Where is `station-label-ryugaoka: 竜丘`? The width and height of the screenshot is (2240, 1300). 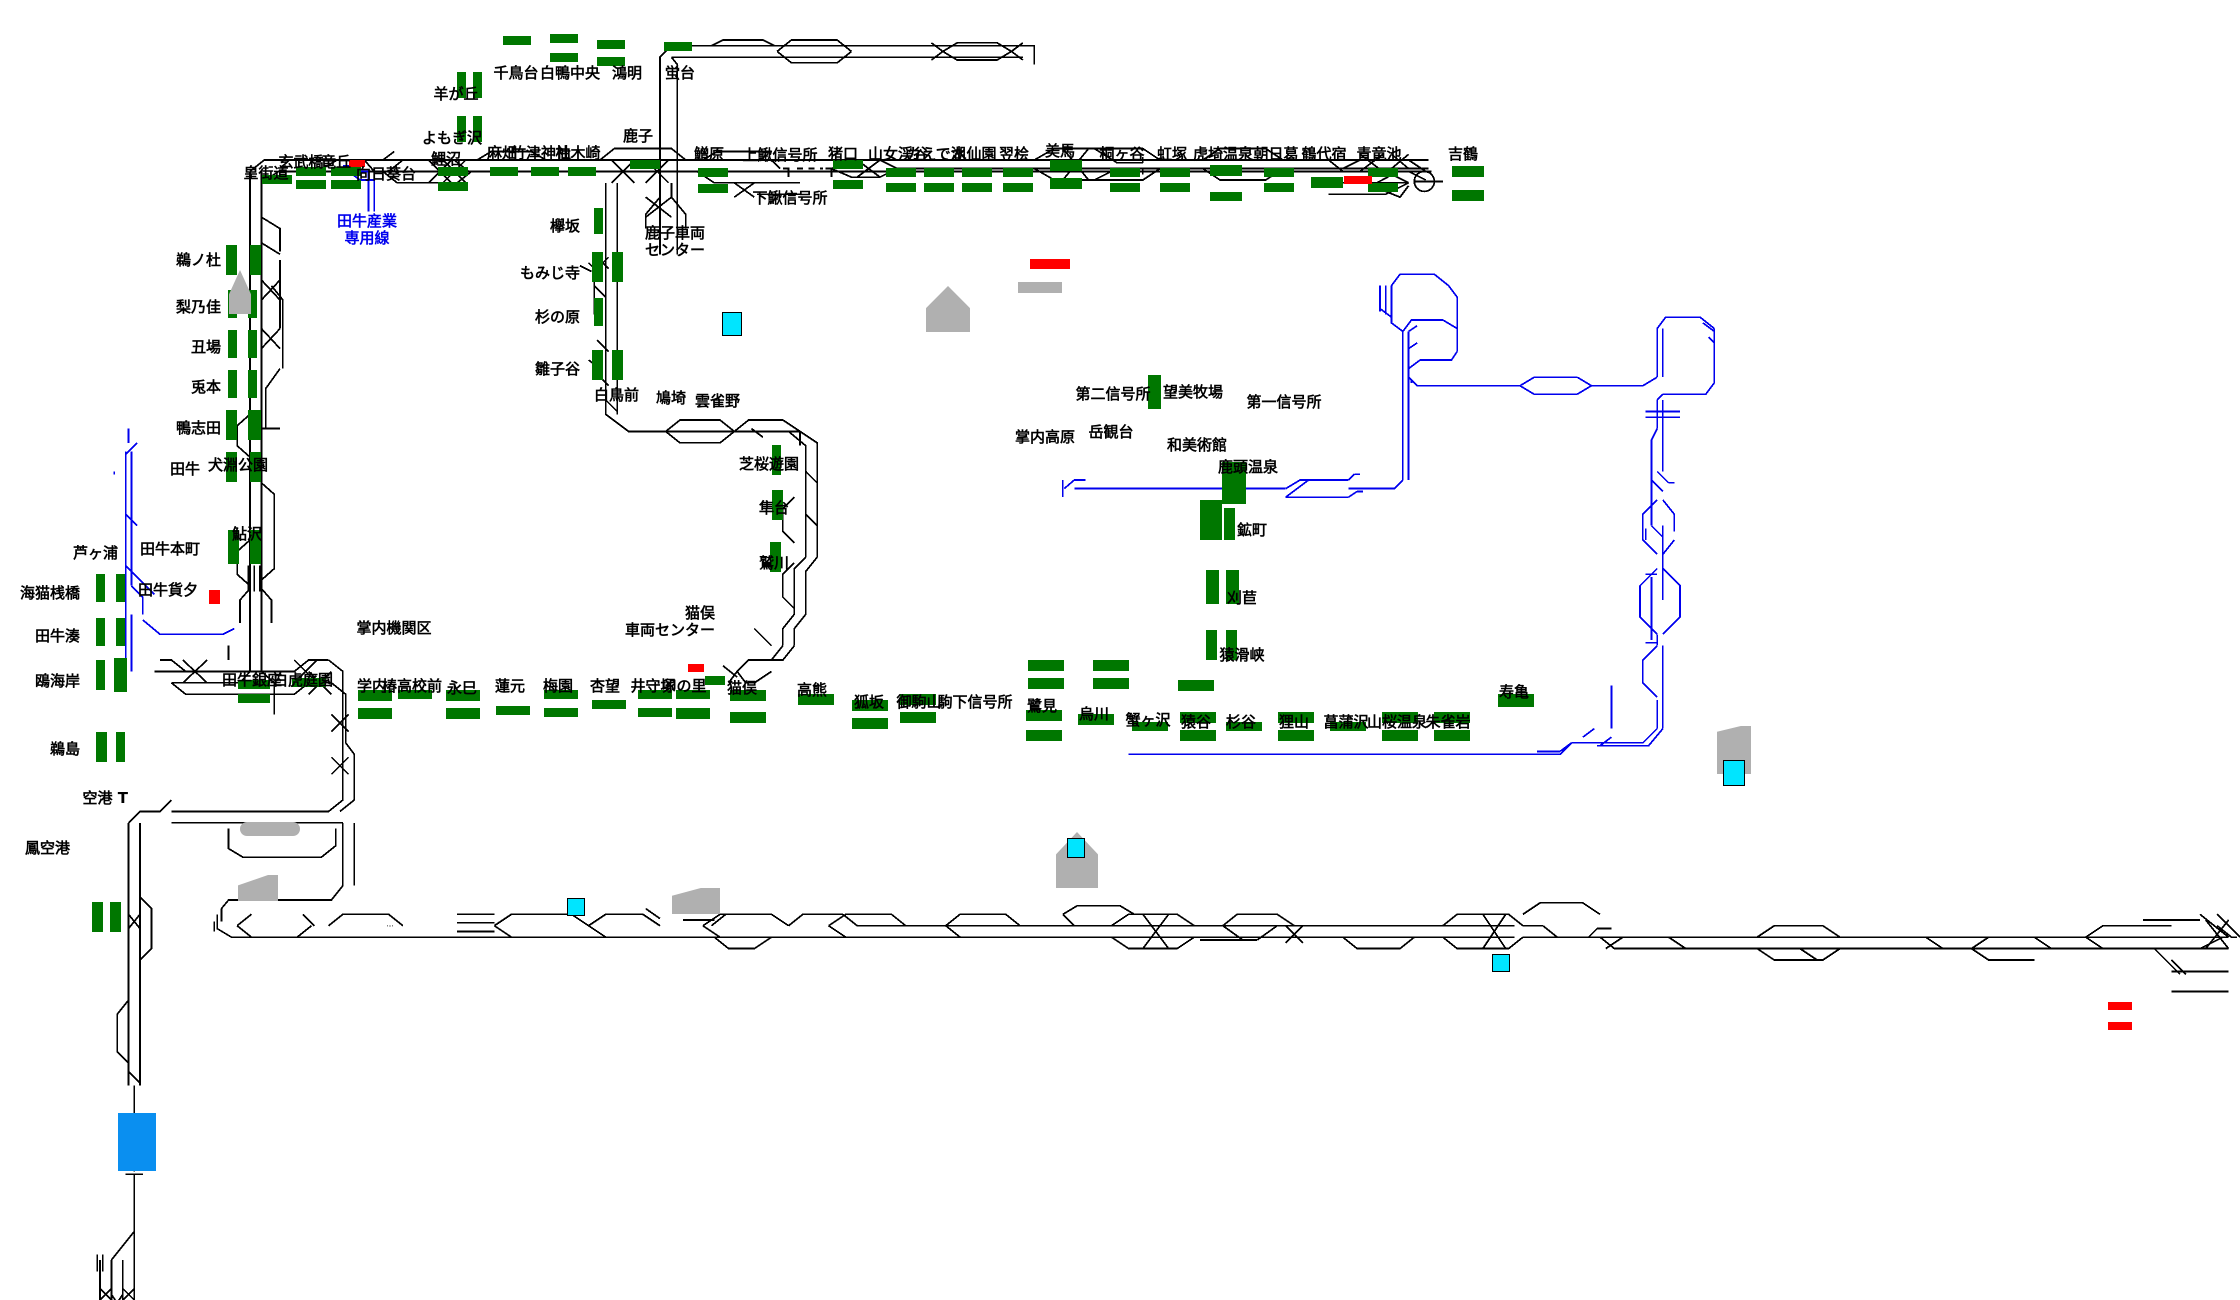
station-label-ryugaoka: 竜丘 is located at coordinates (336, 162).